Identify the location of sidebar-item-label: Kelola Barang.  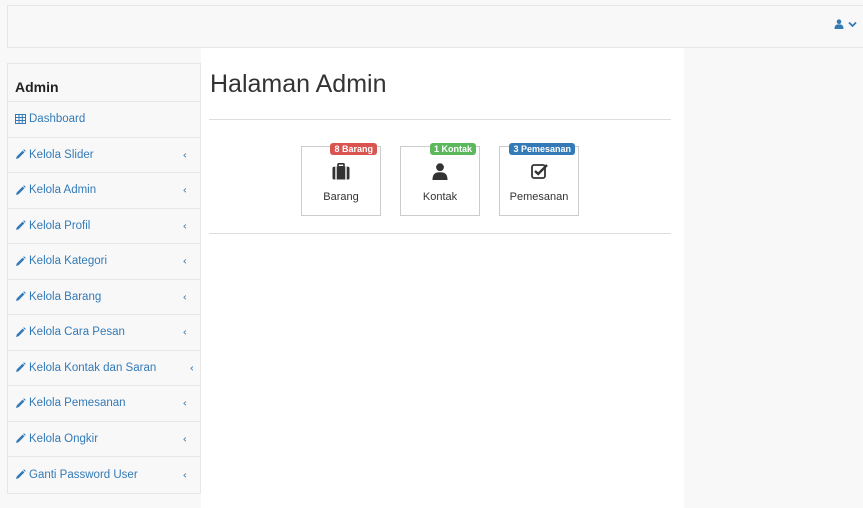
(65, 296).